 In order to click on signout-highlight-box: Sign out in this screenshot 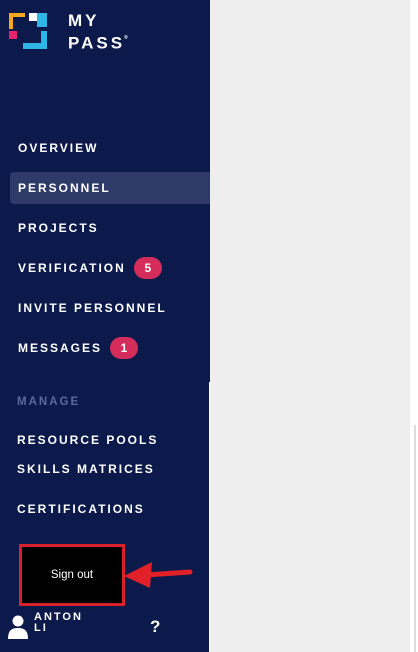, I will do `click(72, 575)`.